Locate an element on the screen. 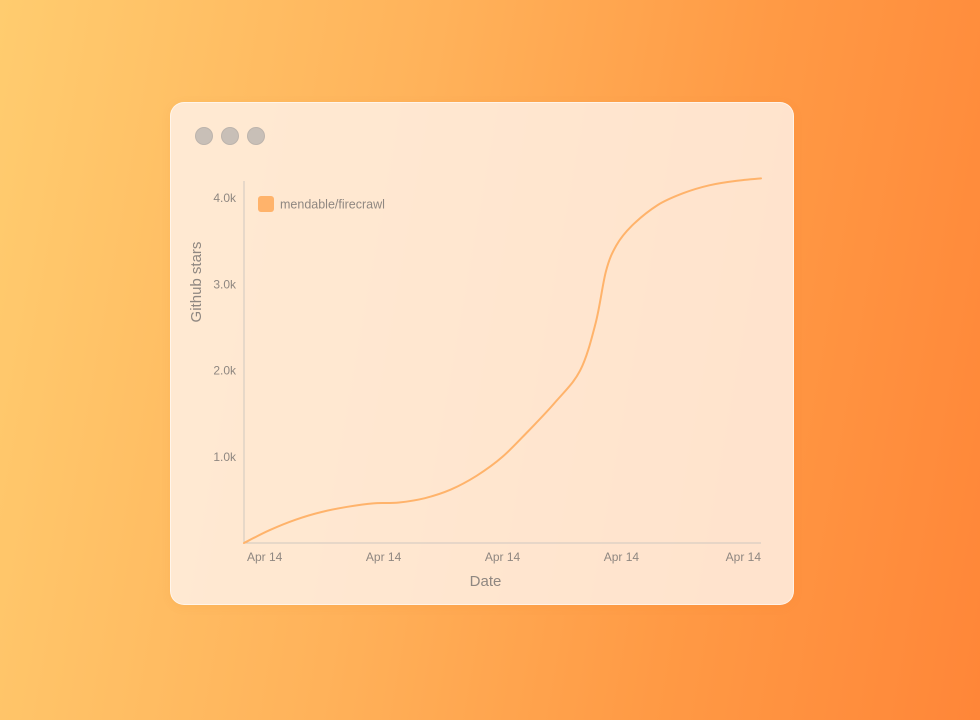 Image resolution: width=980 pixels, height=720 pixels. x-axis-ticks: Apr 14 Apr 14 Apr 14 Apr 14 Apr 14 is located at coordinates (504, 557).